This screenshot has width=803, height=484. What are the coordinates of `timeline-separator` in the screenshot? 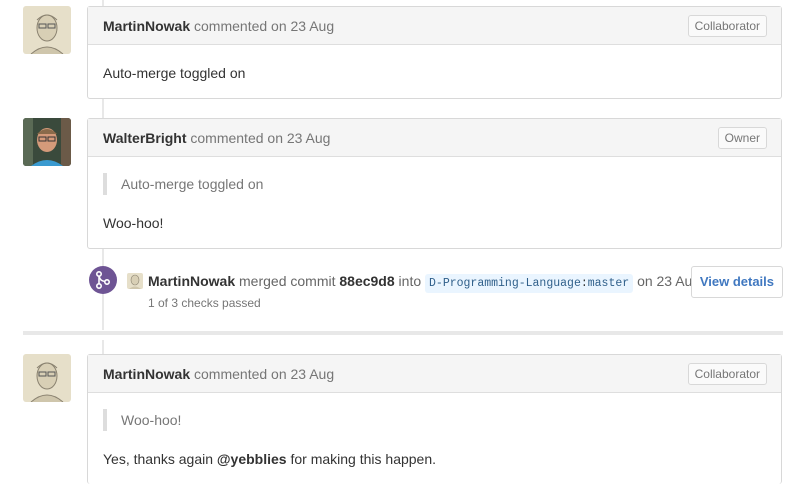 It's located at (403, 333).